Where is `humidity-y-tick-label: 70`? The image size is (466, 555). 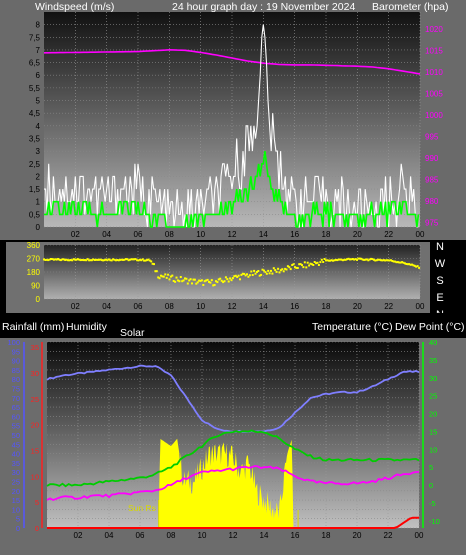
humidity-y-tick-label: 70 is located at coordinates (16, 398).